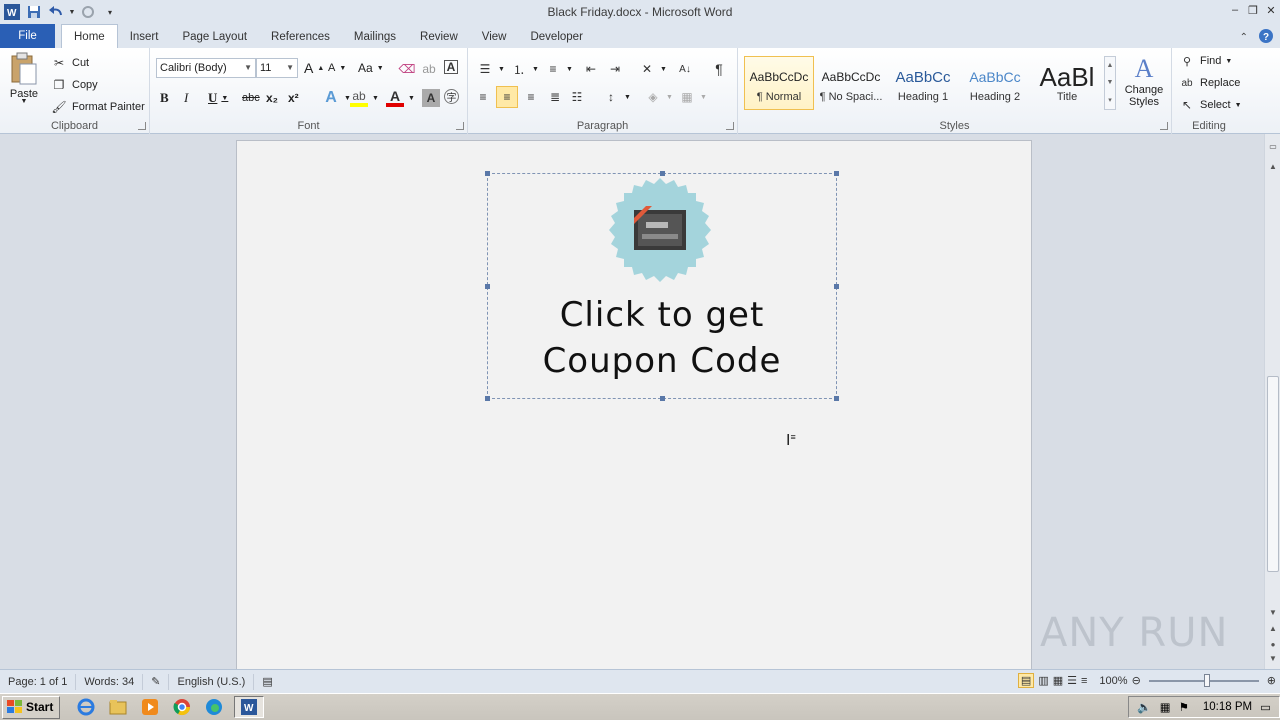 The image size is (1280, 720). Describe the element at coordinates (1273, 147) in the screenshot. I see `ruler-toggle-icon: ▭` at that location.